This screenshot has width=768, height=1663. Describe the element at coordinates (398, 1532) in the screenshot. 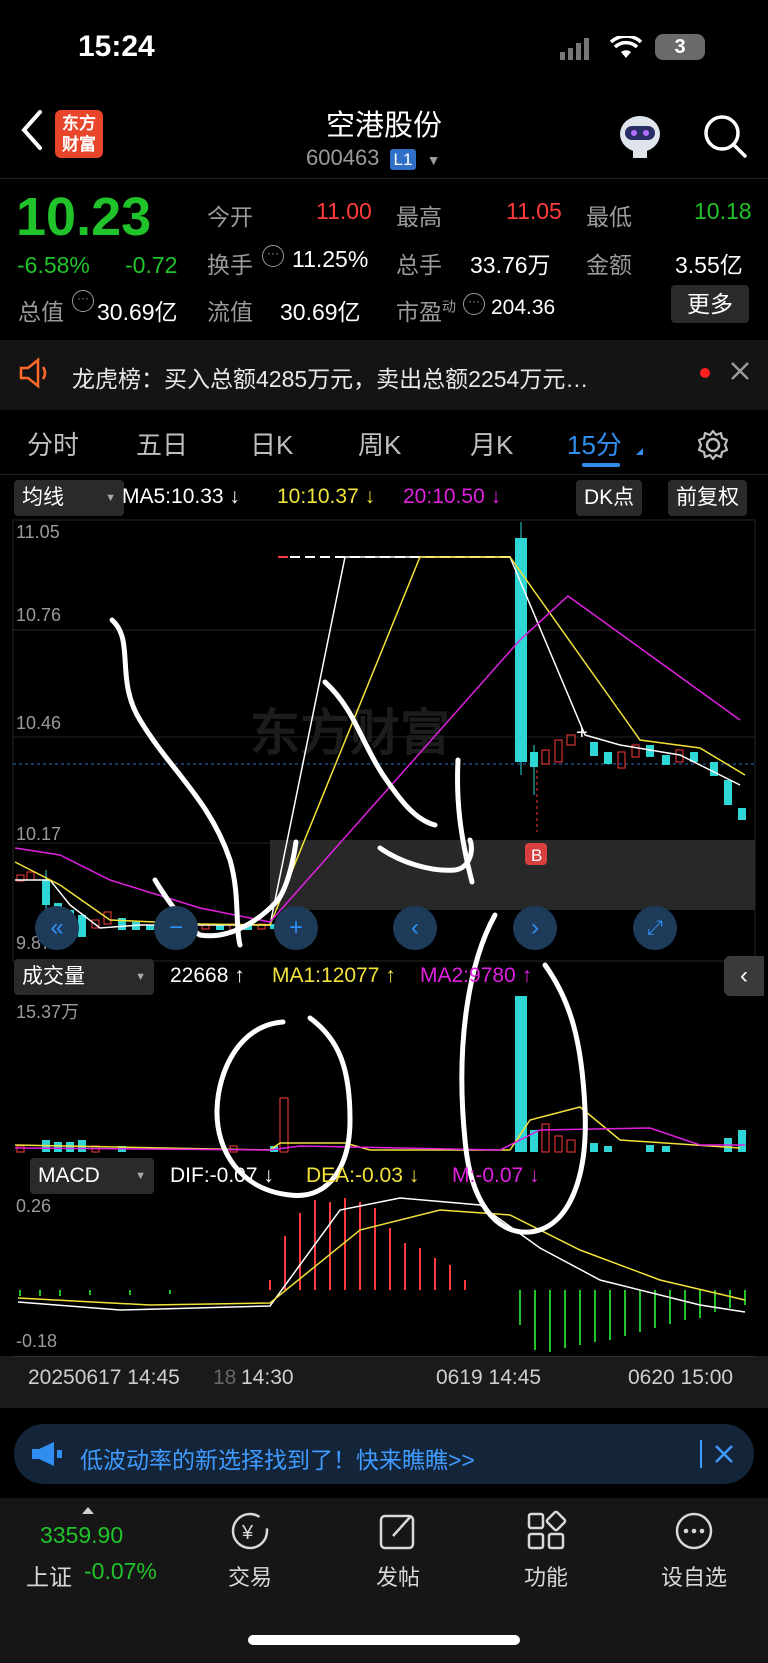

I see `edit-icon` at that location.